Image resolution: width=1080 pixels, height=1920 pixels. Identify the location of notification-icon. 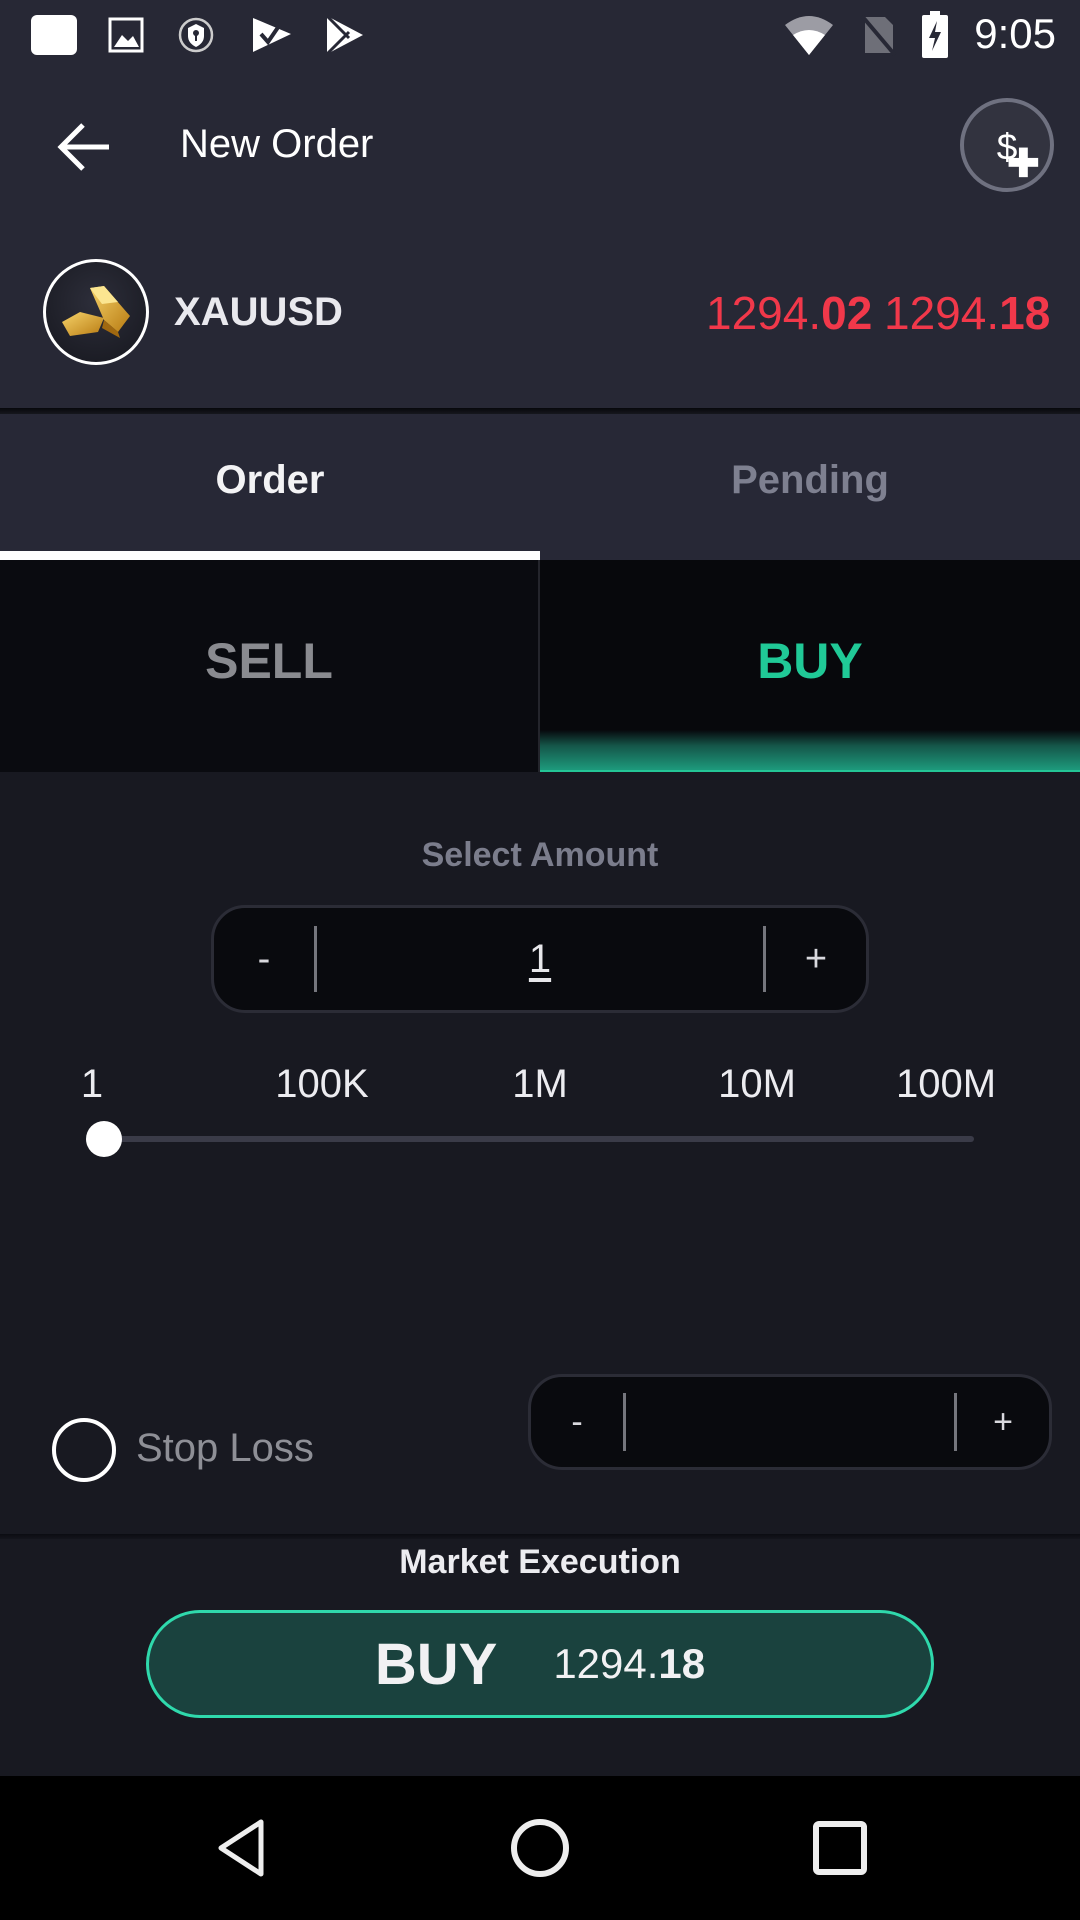
(54, 35).